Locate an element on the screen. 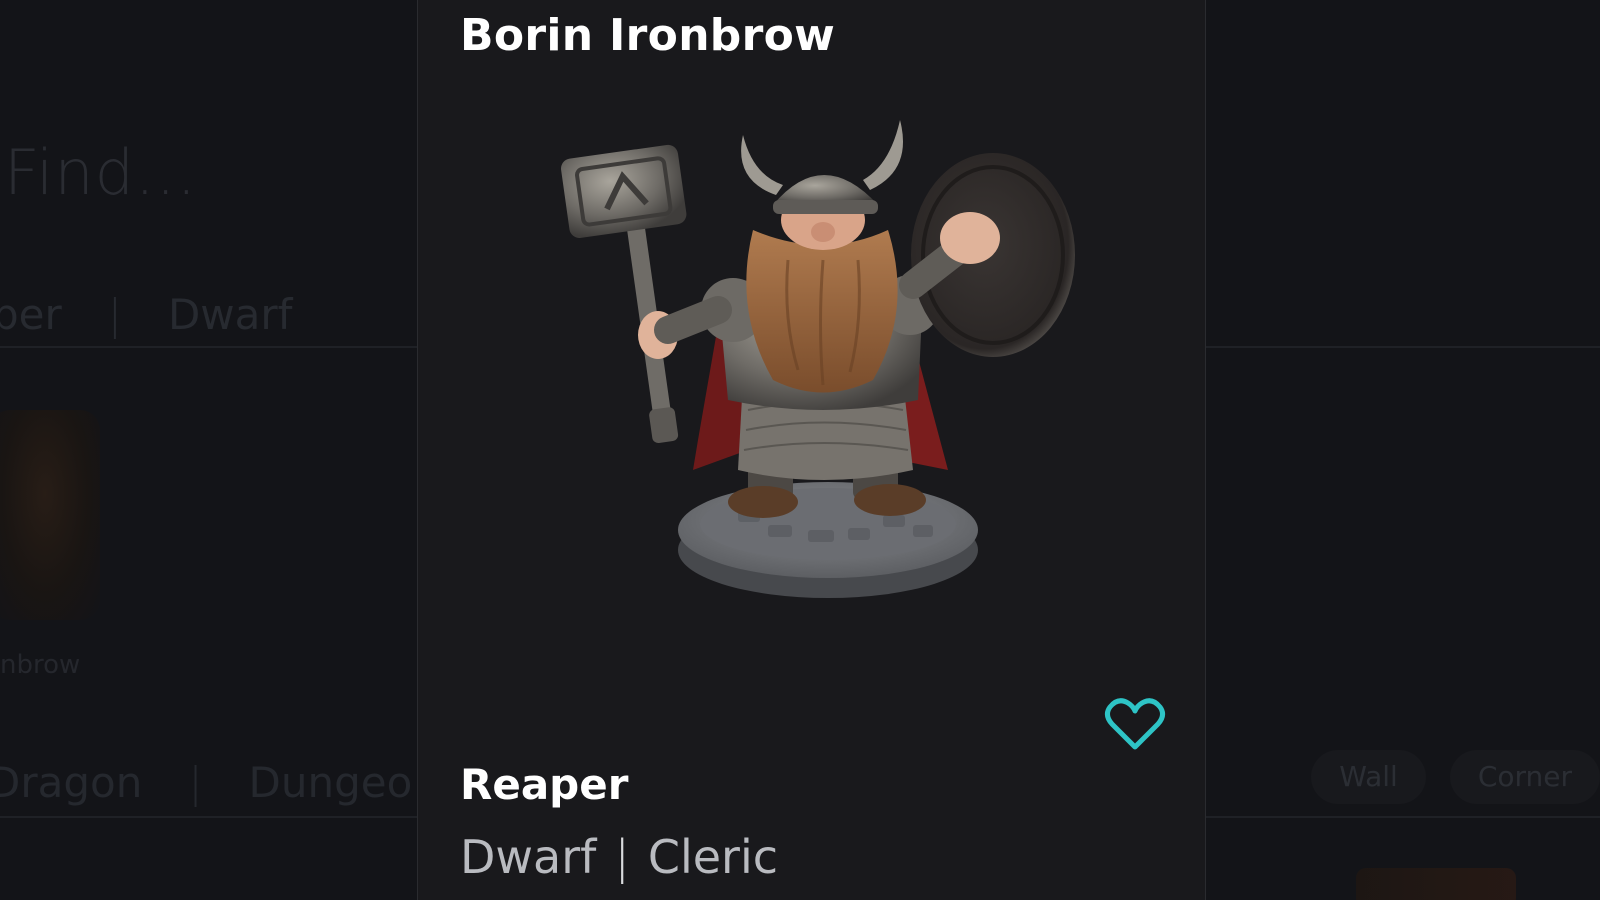 The image size is (1600, 900). chip-group: Wall Corner is located at coordinates (1455, 777).